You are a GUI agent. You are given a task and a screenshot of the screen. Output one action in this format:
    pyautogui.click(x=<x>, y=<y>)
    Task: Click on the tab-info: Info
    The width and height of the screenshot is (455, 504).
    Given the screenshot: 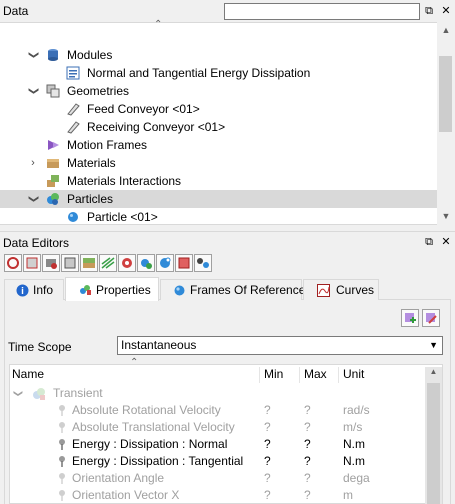 What is the action you would take?
    pyautogui.click(x=34, y=289)
    